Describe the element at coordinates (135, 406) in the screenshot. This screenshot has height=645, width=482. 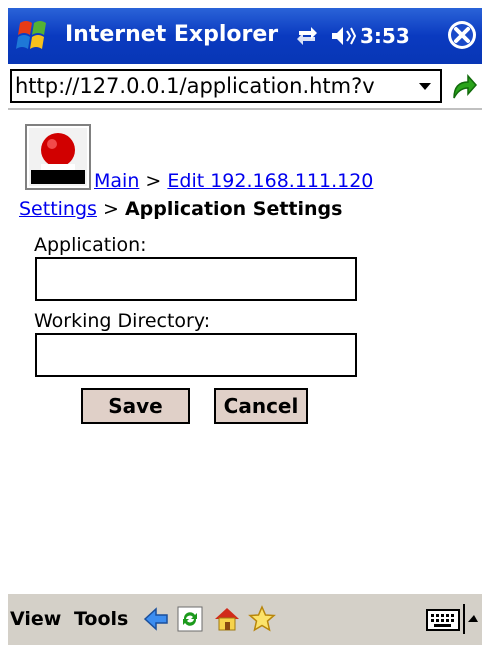
I see `save-button: Save` at that location.